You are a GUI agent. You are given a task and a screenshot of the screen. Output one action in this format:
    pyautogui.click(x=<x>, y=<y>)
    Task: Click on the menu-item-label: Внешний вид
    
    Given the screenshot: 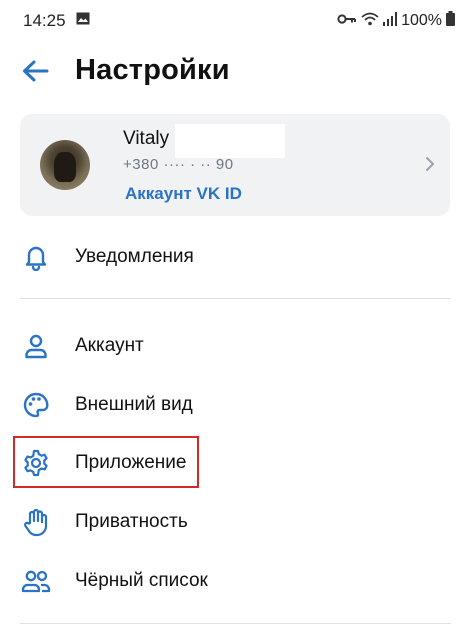 What is the action you would take?
    pyautogui.click(x=134, y=404)
    